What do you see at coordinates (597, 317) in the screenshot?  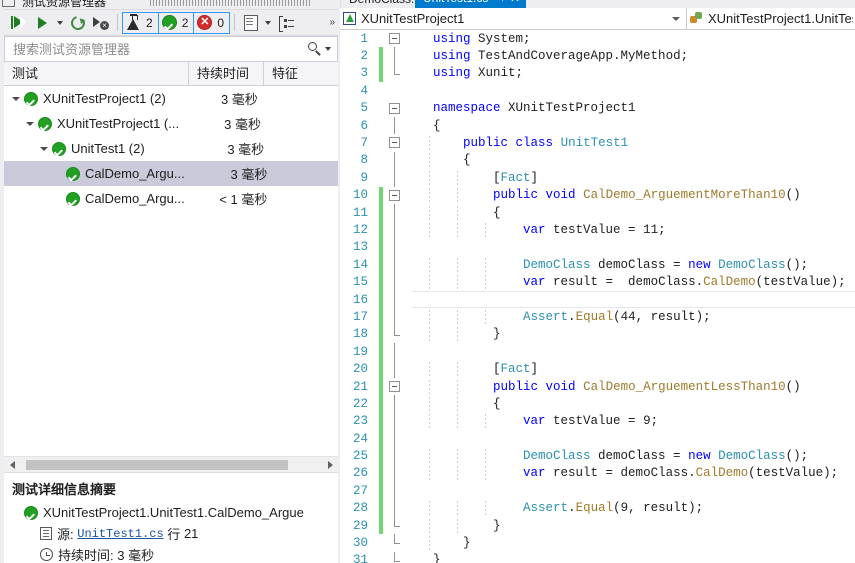 I see `code-line: 17 Assert.Equal(44, result);` at bounding box center [597, 317].